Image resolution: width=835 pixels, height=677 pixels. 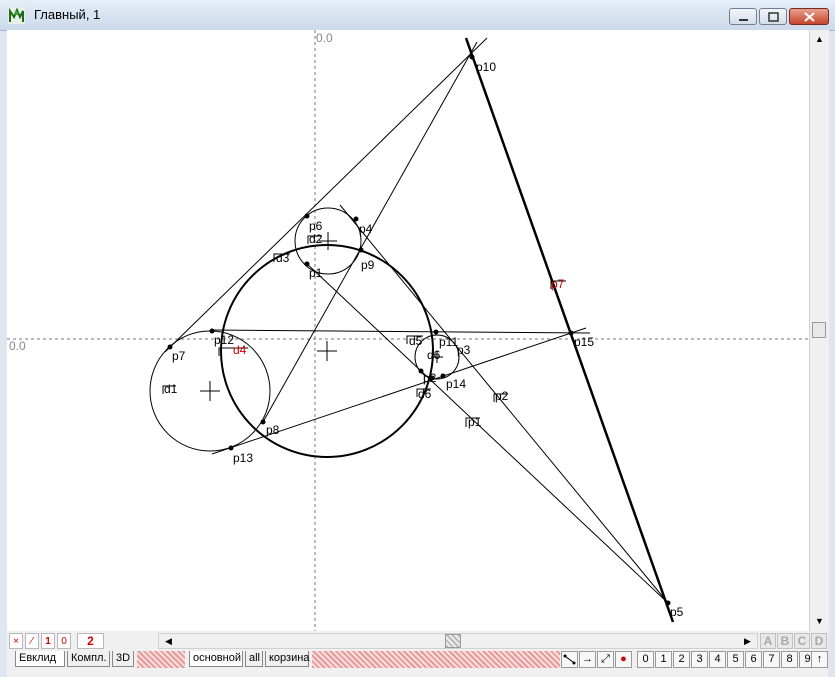 I want to click on scroll-up-arrow-icon: ▲, so click(x=819, y=39).